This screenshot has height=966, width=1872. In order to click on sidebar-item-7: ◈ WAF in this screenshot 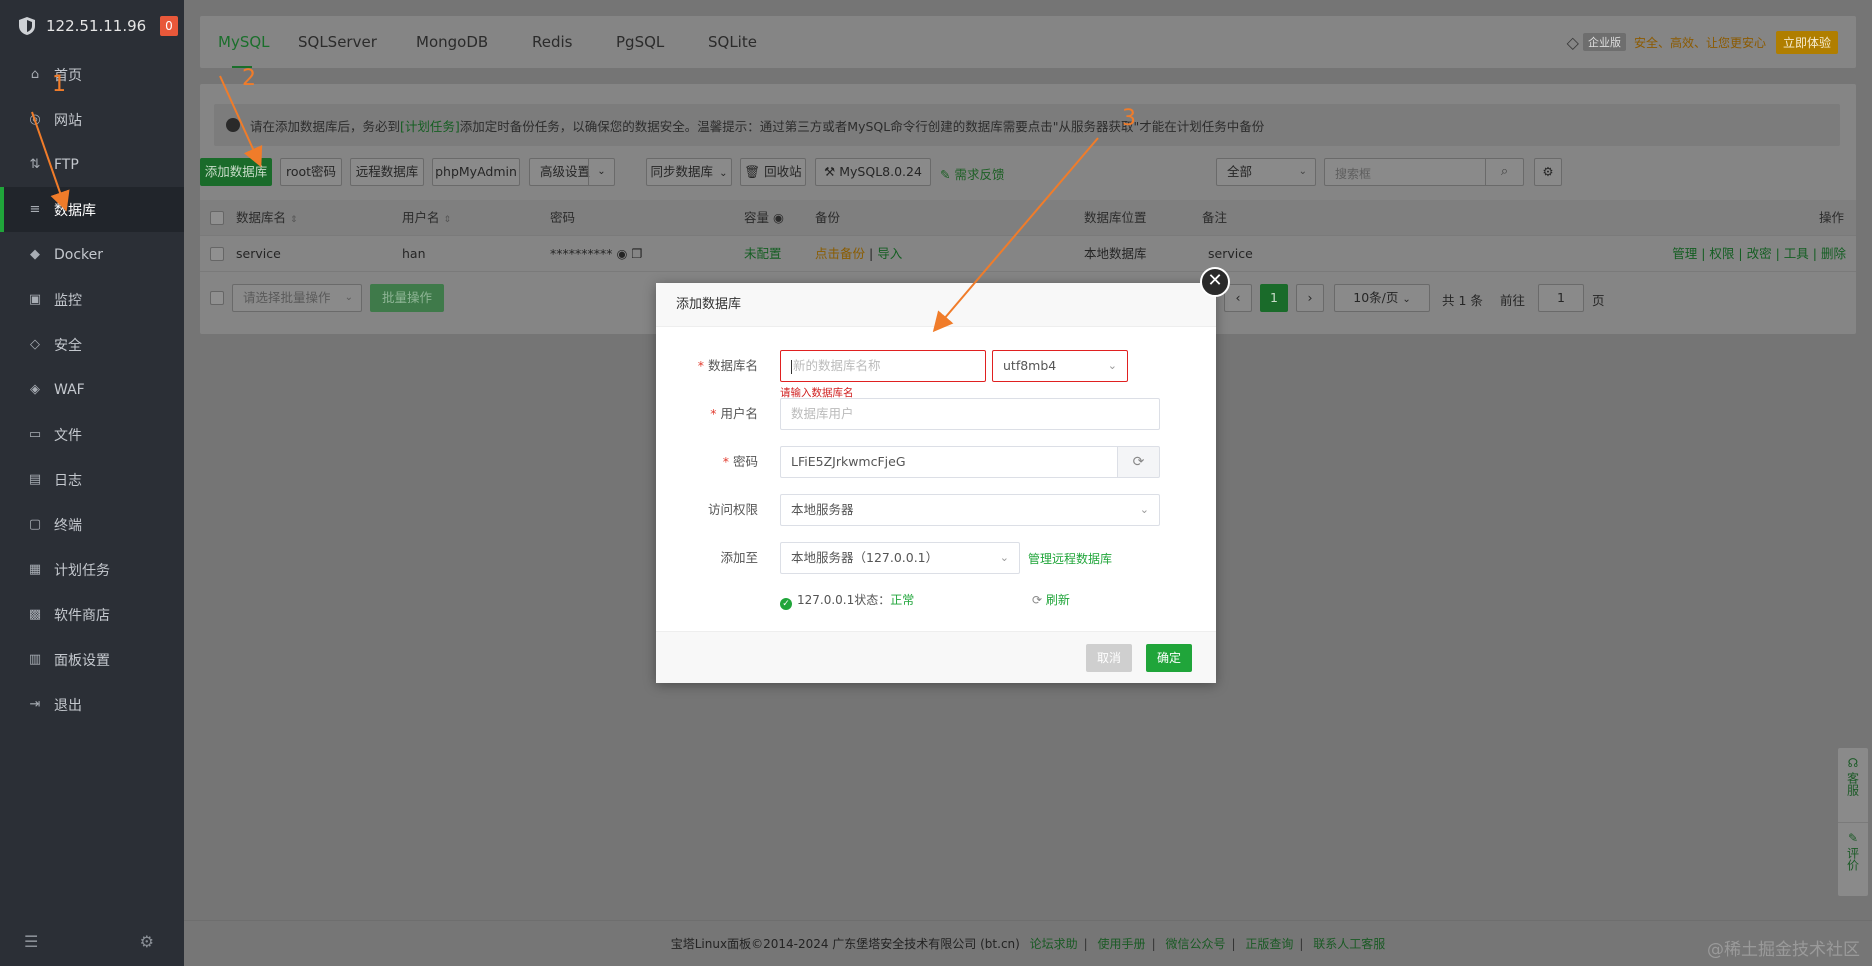, I will do `click(92, 389)`.